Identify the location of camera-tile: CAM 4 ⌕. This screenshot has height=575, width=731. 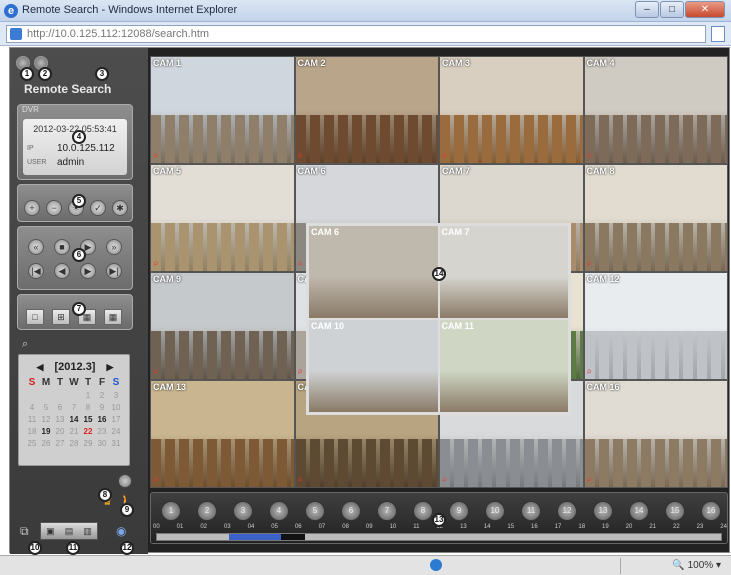
(655, 110).